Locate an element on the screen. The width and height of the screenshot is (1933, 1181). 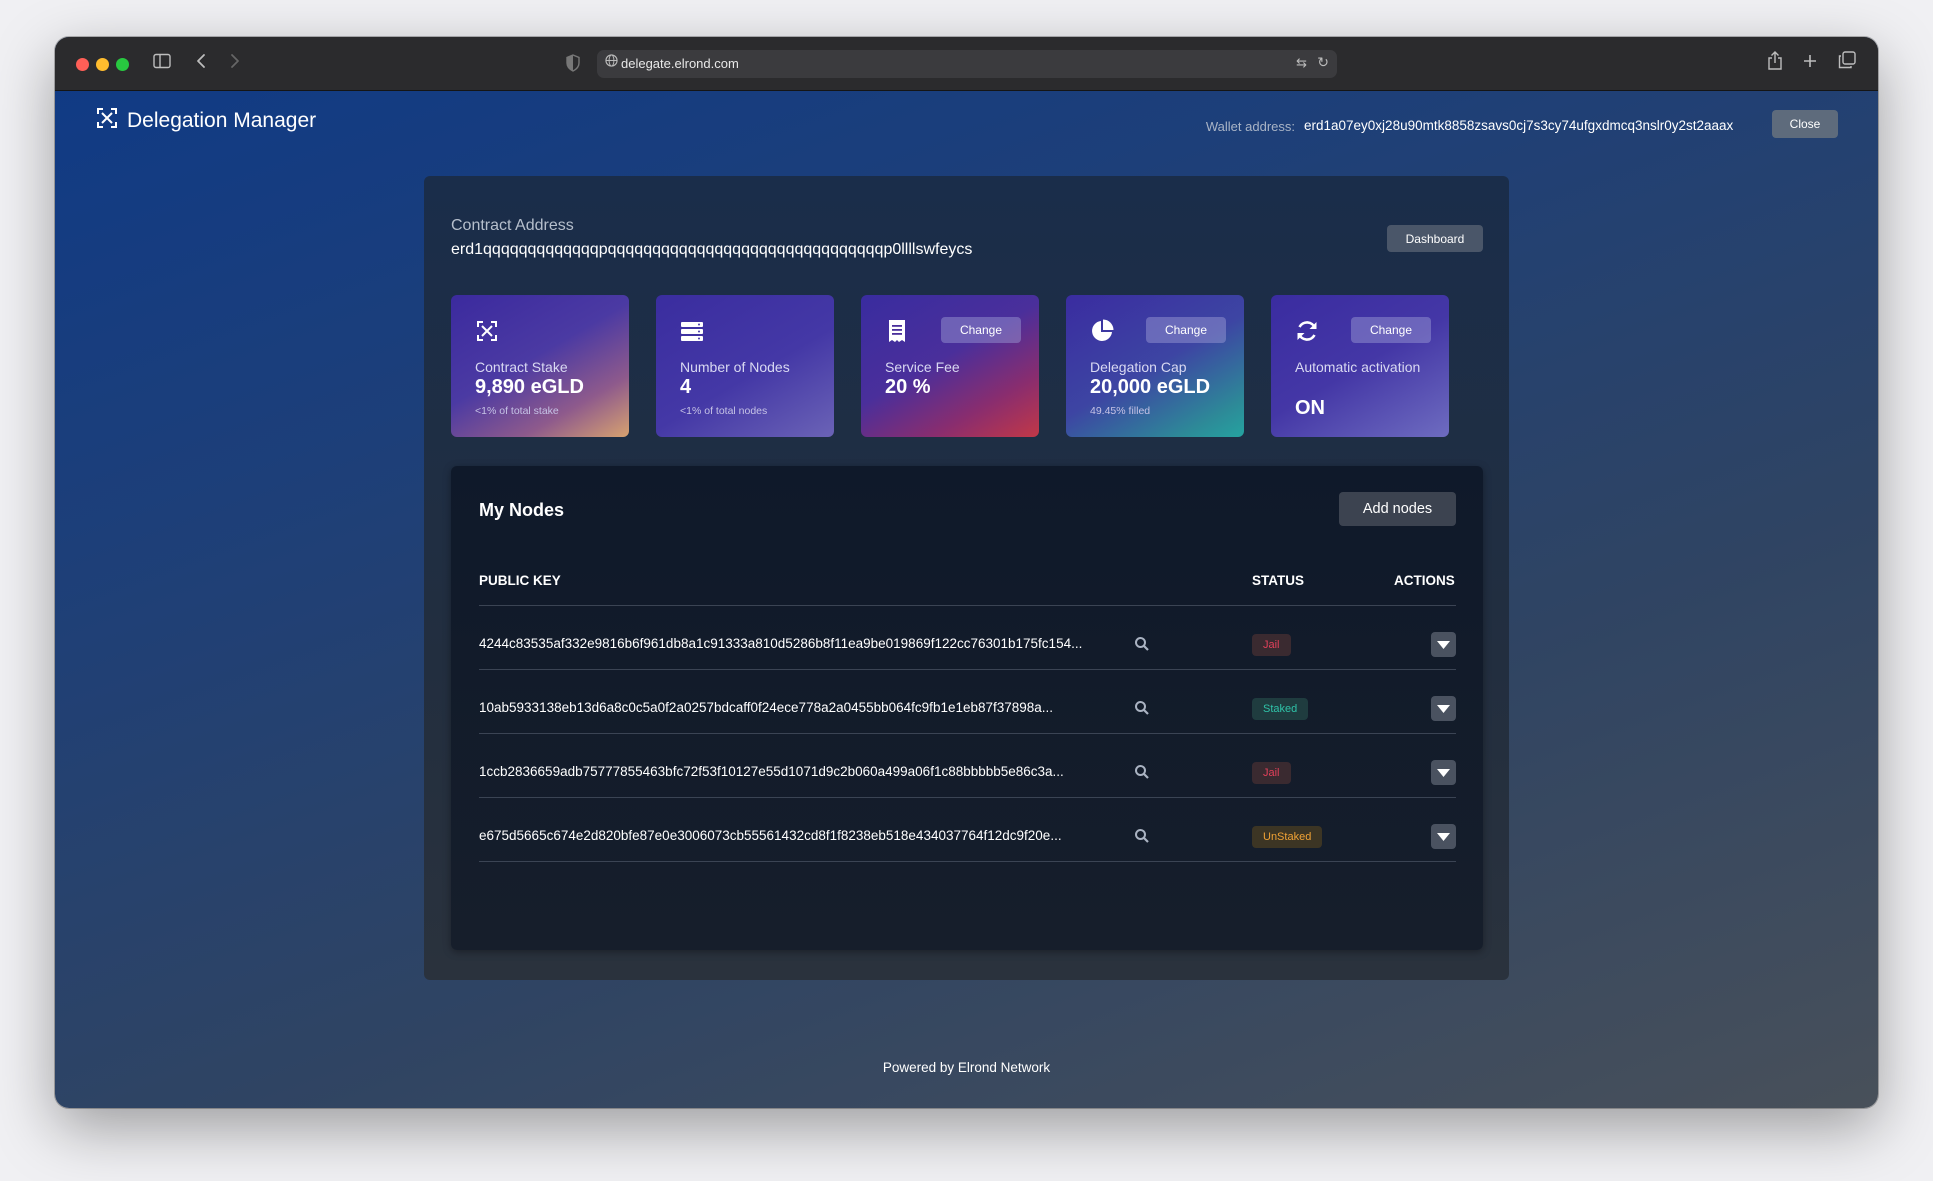
automatic-activation-card: Change Automatic activation ON is located at coordinates (1360, 366).